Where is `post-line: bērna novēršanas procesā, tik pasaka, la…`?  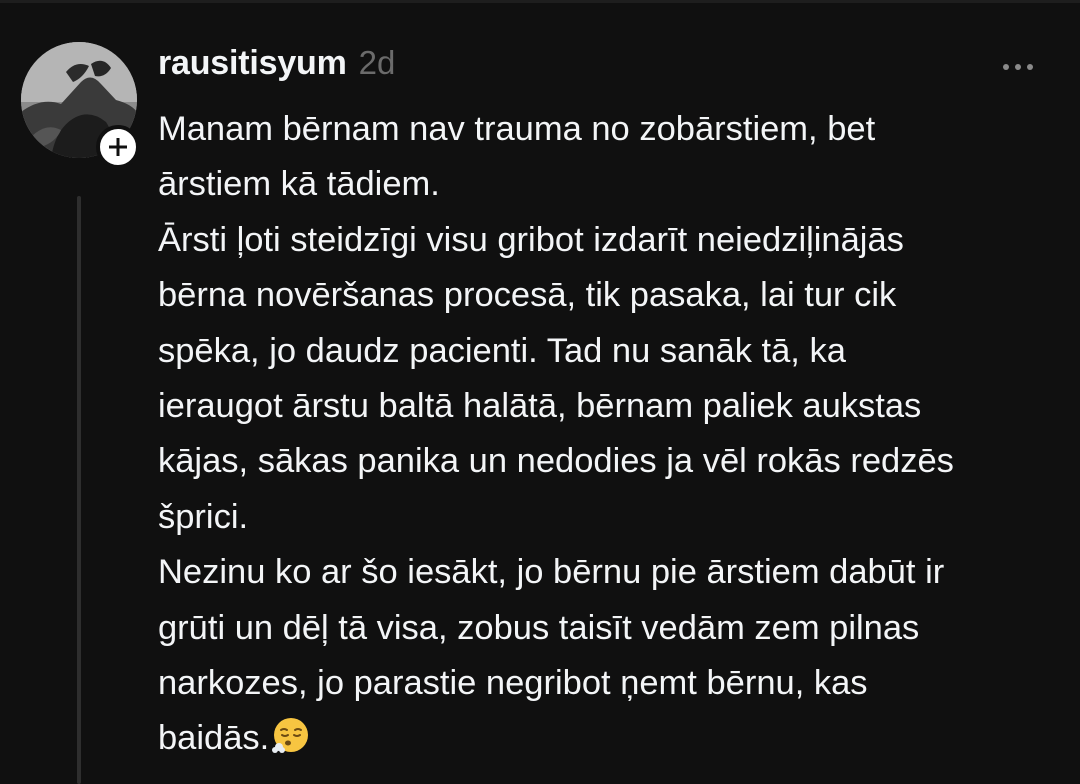 post-line: bērna novēršanas procesā, tik pasaka, la… is located at coordinates (527, 295).